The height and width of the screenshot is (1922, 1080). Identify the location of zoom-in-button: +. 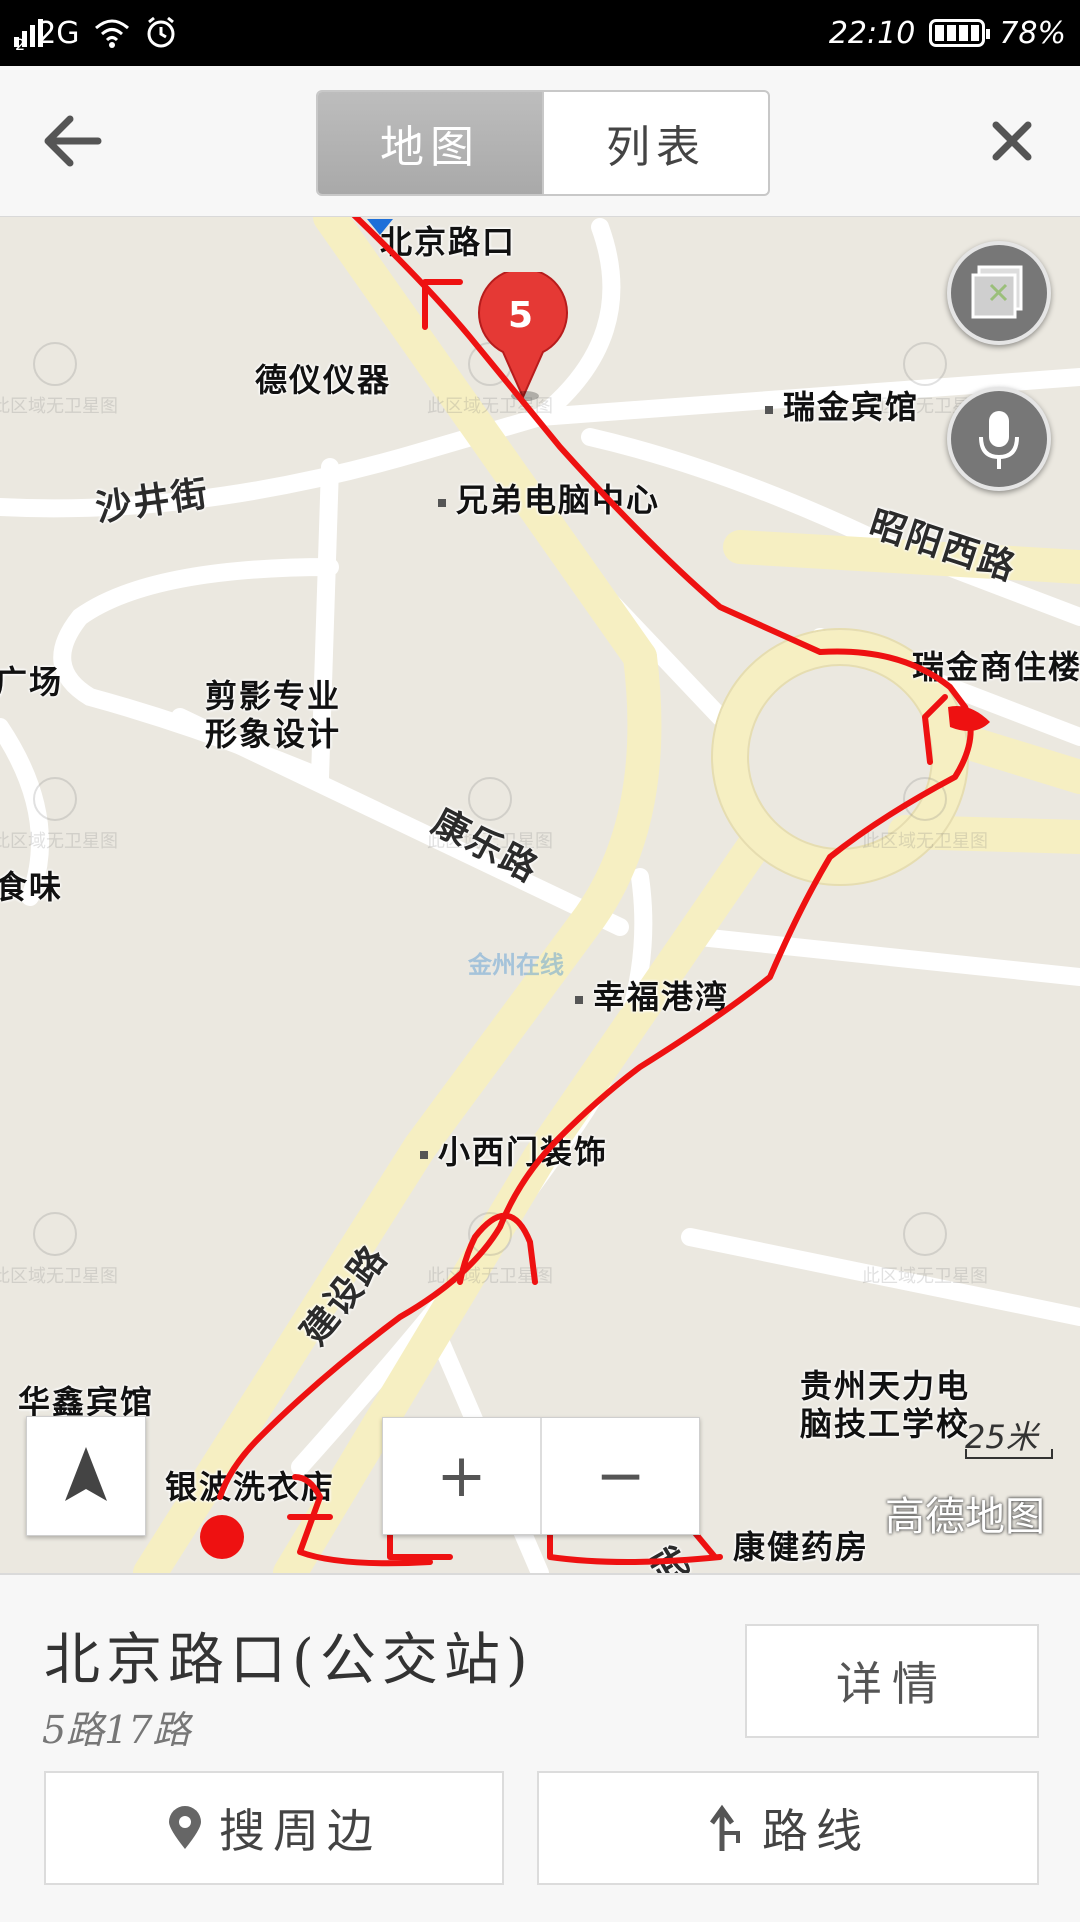
(461, 1476).